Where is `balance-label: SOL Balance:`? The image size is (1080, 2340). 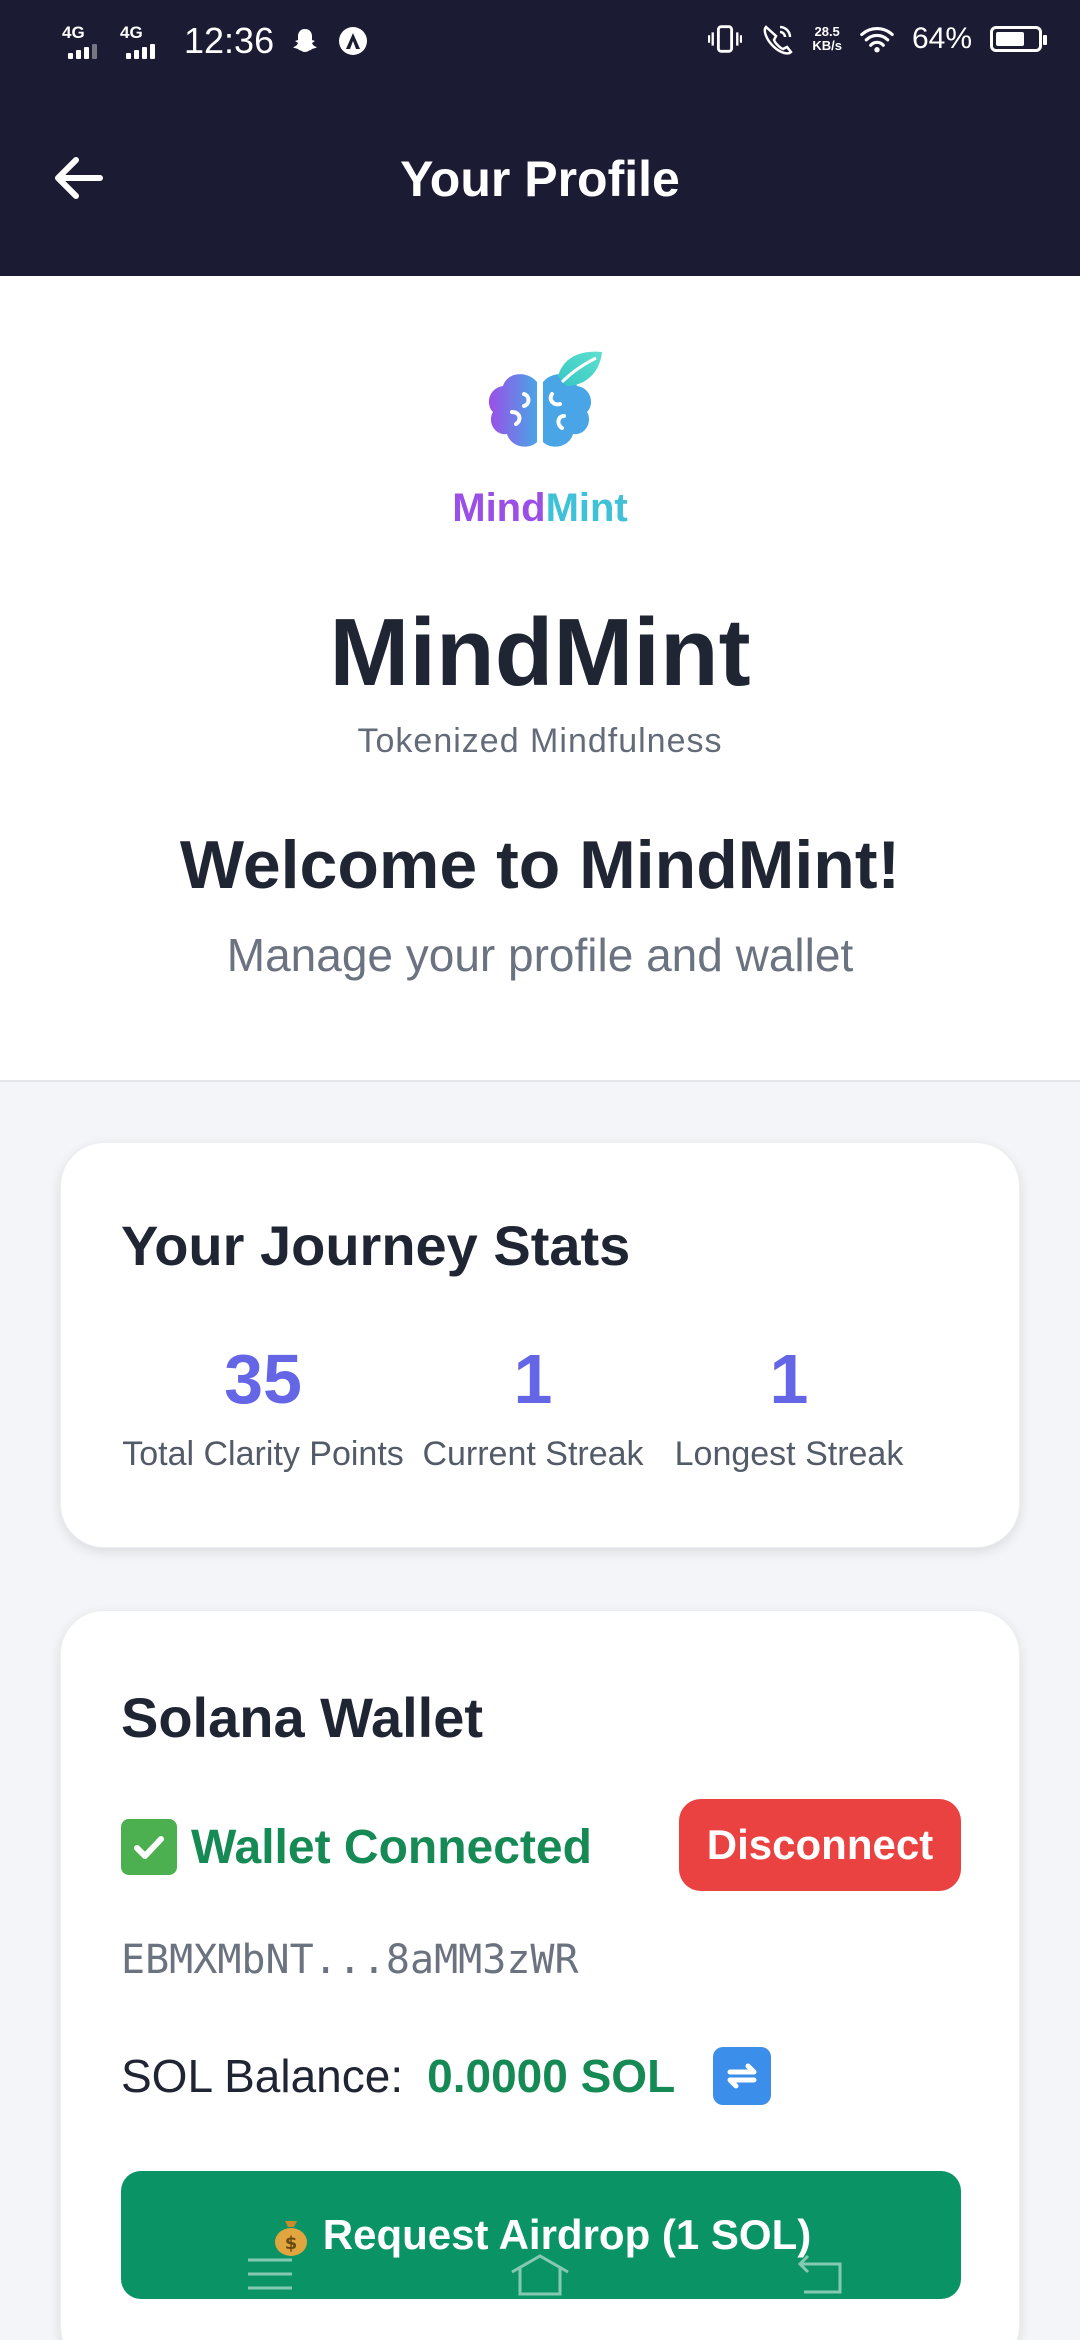
balance-label: SOL Balance: is located at coordinates (262, 2076).